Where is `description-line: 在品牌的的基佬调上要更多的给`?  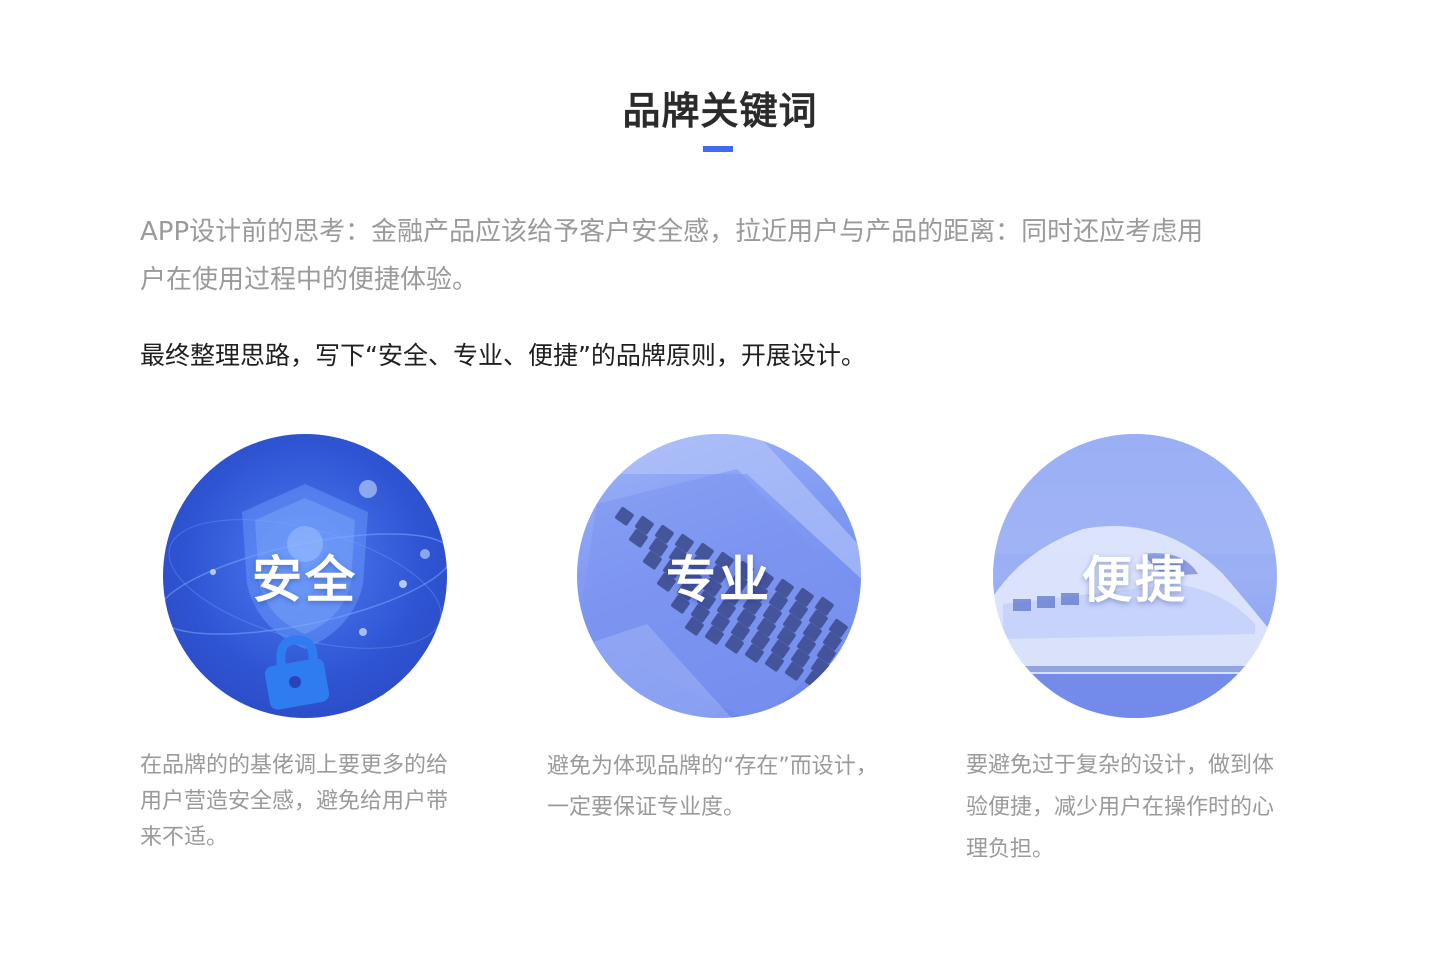
description-line: 在品牌的的基佬调上要更多的给 is located at coordinates (294, 765).